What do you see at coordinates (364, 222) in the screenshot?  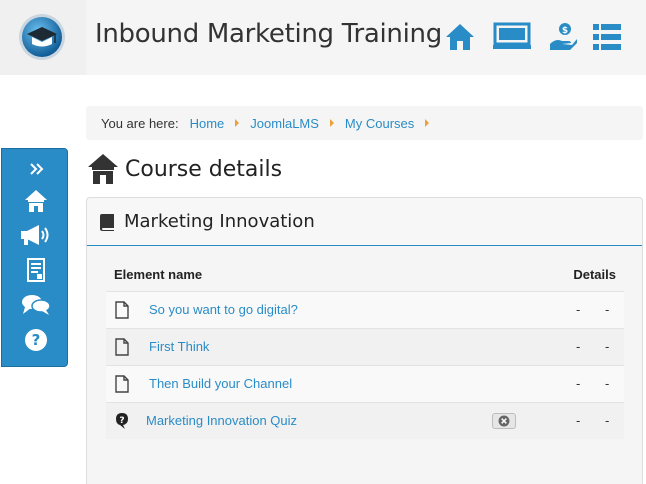 I see `course-panel-header: Marketing Innovation` at bounding box center [364, 222].